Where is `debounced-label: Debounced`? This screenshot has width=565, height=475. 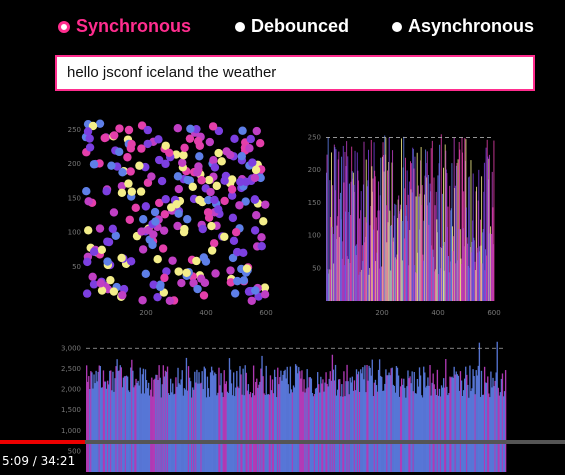
debounced-label: Debounced is located at coordinates (300, 26).